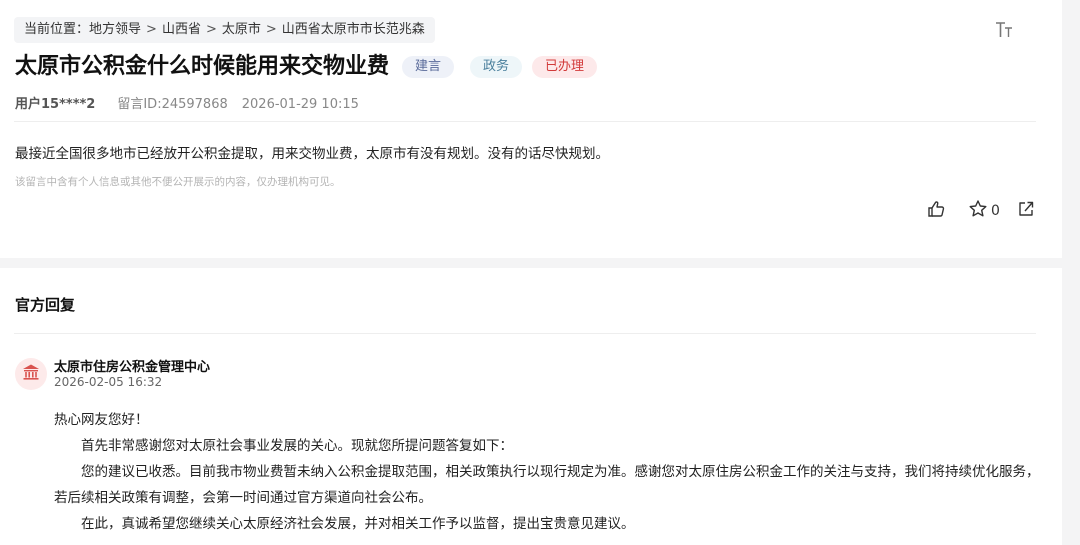 This screenshot has width=1080, height=545. What do you see at coordinates (181, 29) in the screenshot?
I see `breadcrumb-item-province: 山西省` at bounding box center [181, 29].